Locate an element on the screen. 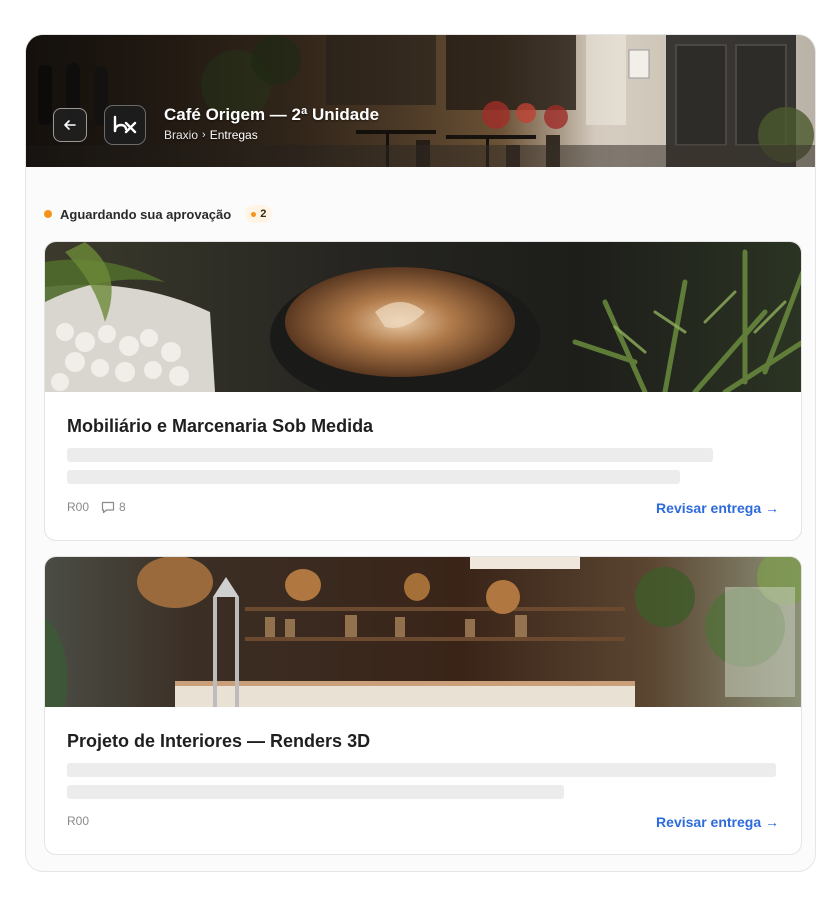 The height and width of the screenshot is (910, 840). banner-shade is located at coordinates (420, 101).